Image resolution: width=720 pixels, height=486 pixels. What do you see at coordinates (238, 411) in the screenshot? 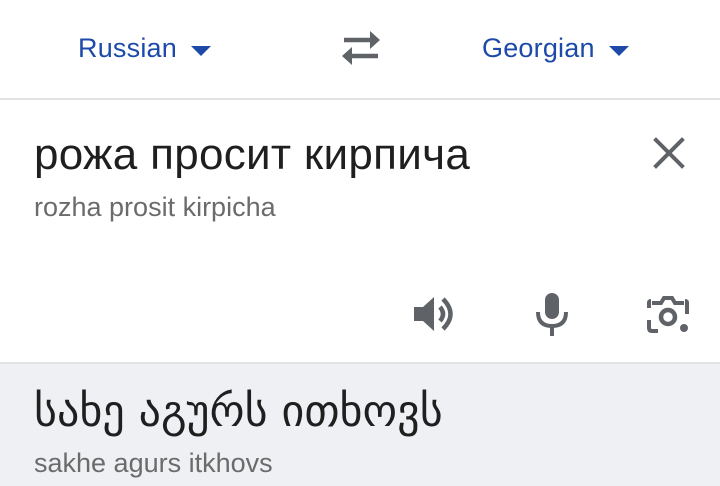
I see `translated-text: სახე აგურს ითხოვს` at bounding box center [238, 411].